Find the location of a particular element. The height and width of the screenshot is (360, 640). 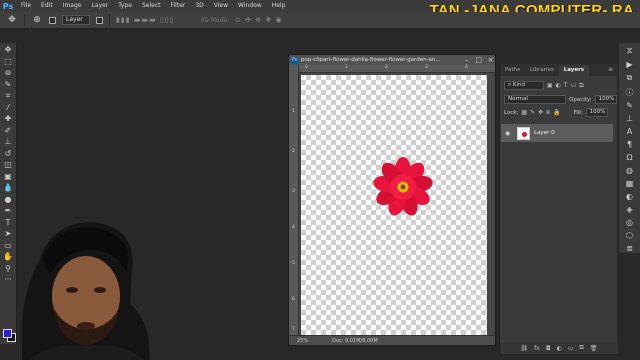

marquee-icon: ⬚ is located at coordinates (8, 62).